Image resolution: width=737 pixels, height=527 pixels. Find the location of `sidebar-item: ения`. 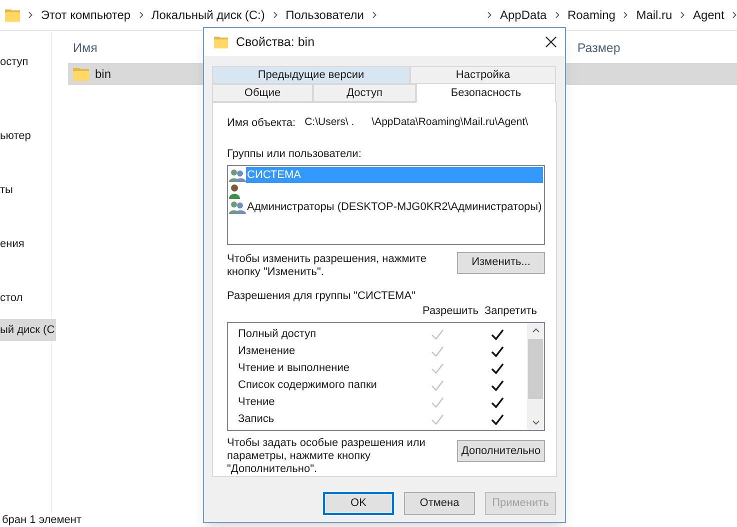

sidebar-item: ения is located at coordinates (13, 244).